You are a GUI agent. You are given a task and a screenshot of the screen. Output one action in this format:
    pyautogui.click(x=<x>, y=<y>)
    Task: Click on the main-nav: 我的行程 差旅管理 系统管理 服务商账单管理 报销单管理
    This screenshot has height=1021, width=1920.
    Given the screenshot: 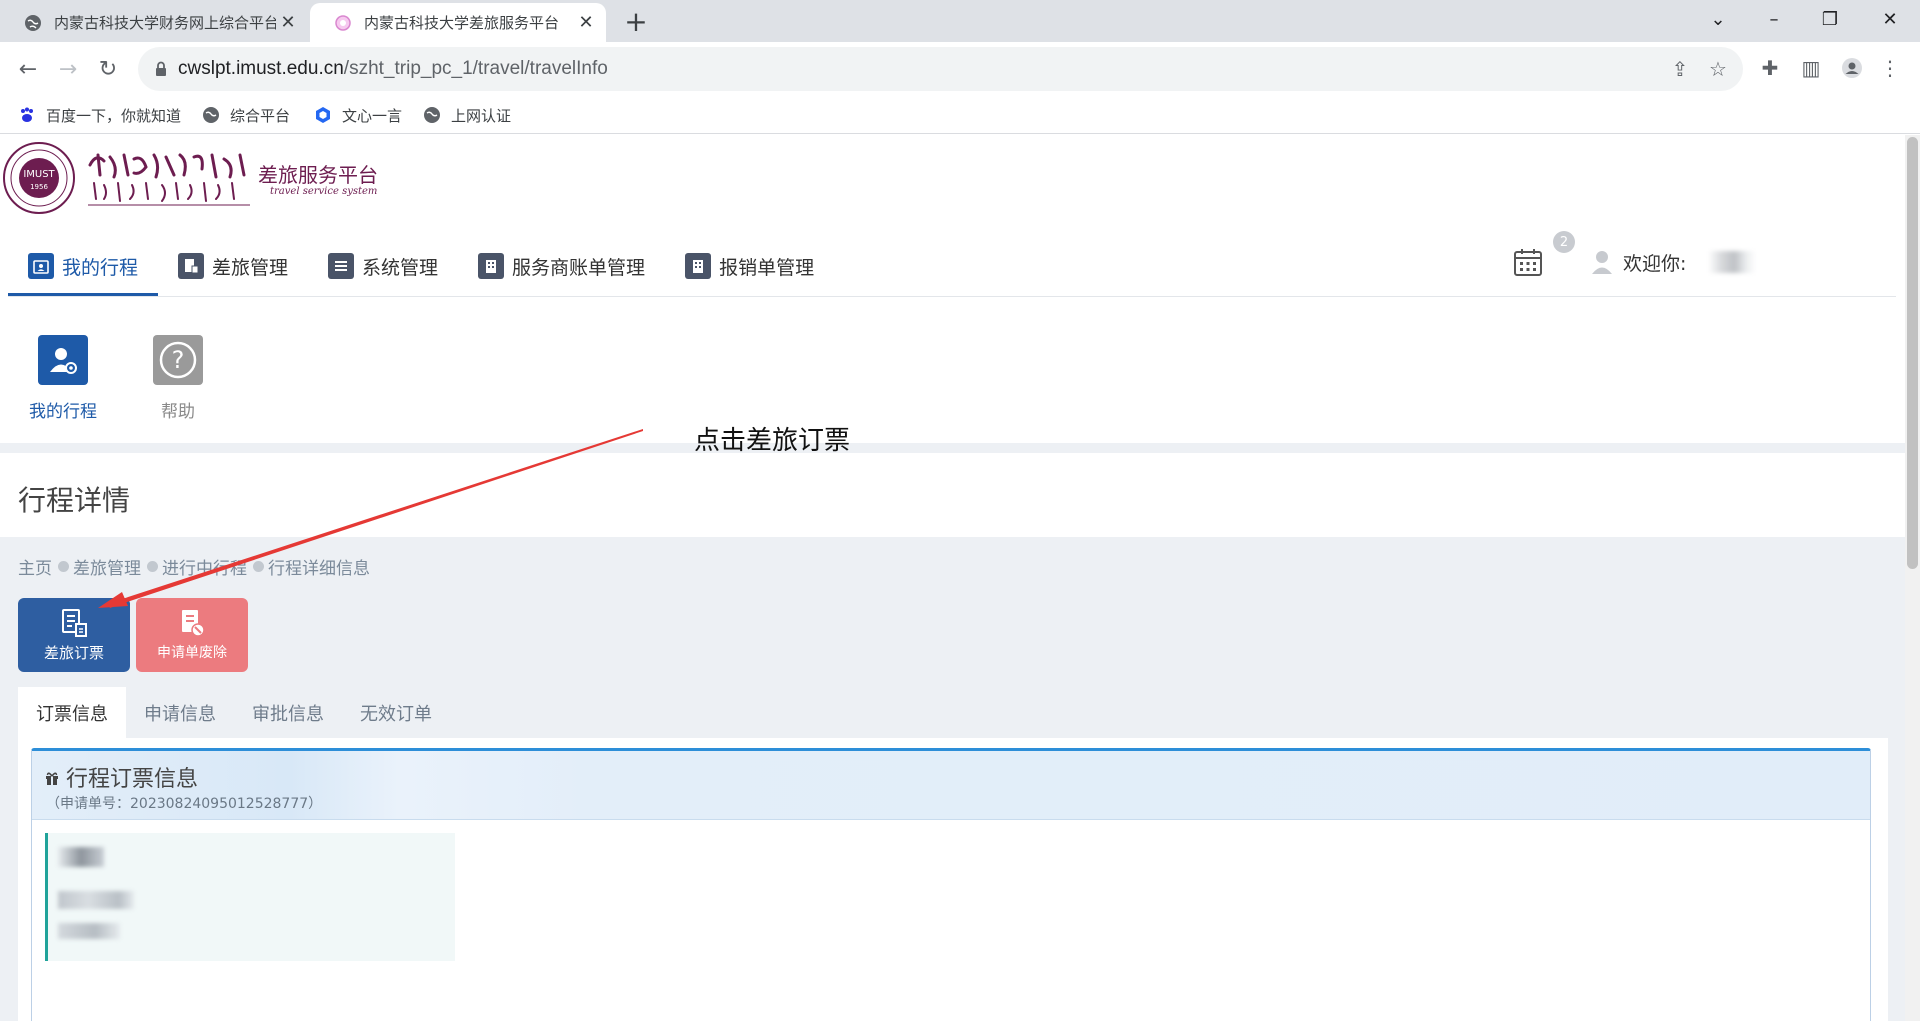 What is the action you would take?
    pyautogui.click(x=421, y=267)
    